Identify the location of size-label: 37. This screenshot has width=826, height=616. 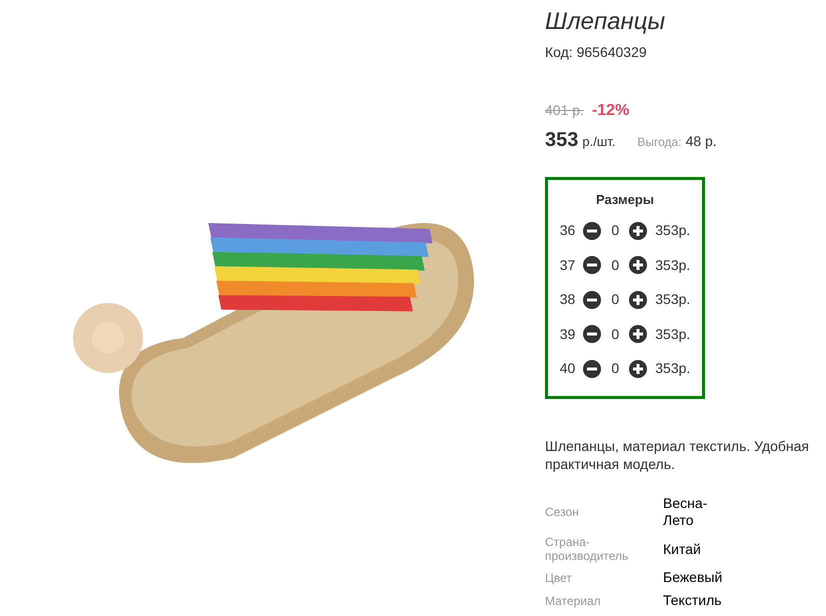
(568, 265).